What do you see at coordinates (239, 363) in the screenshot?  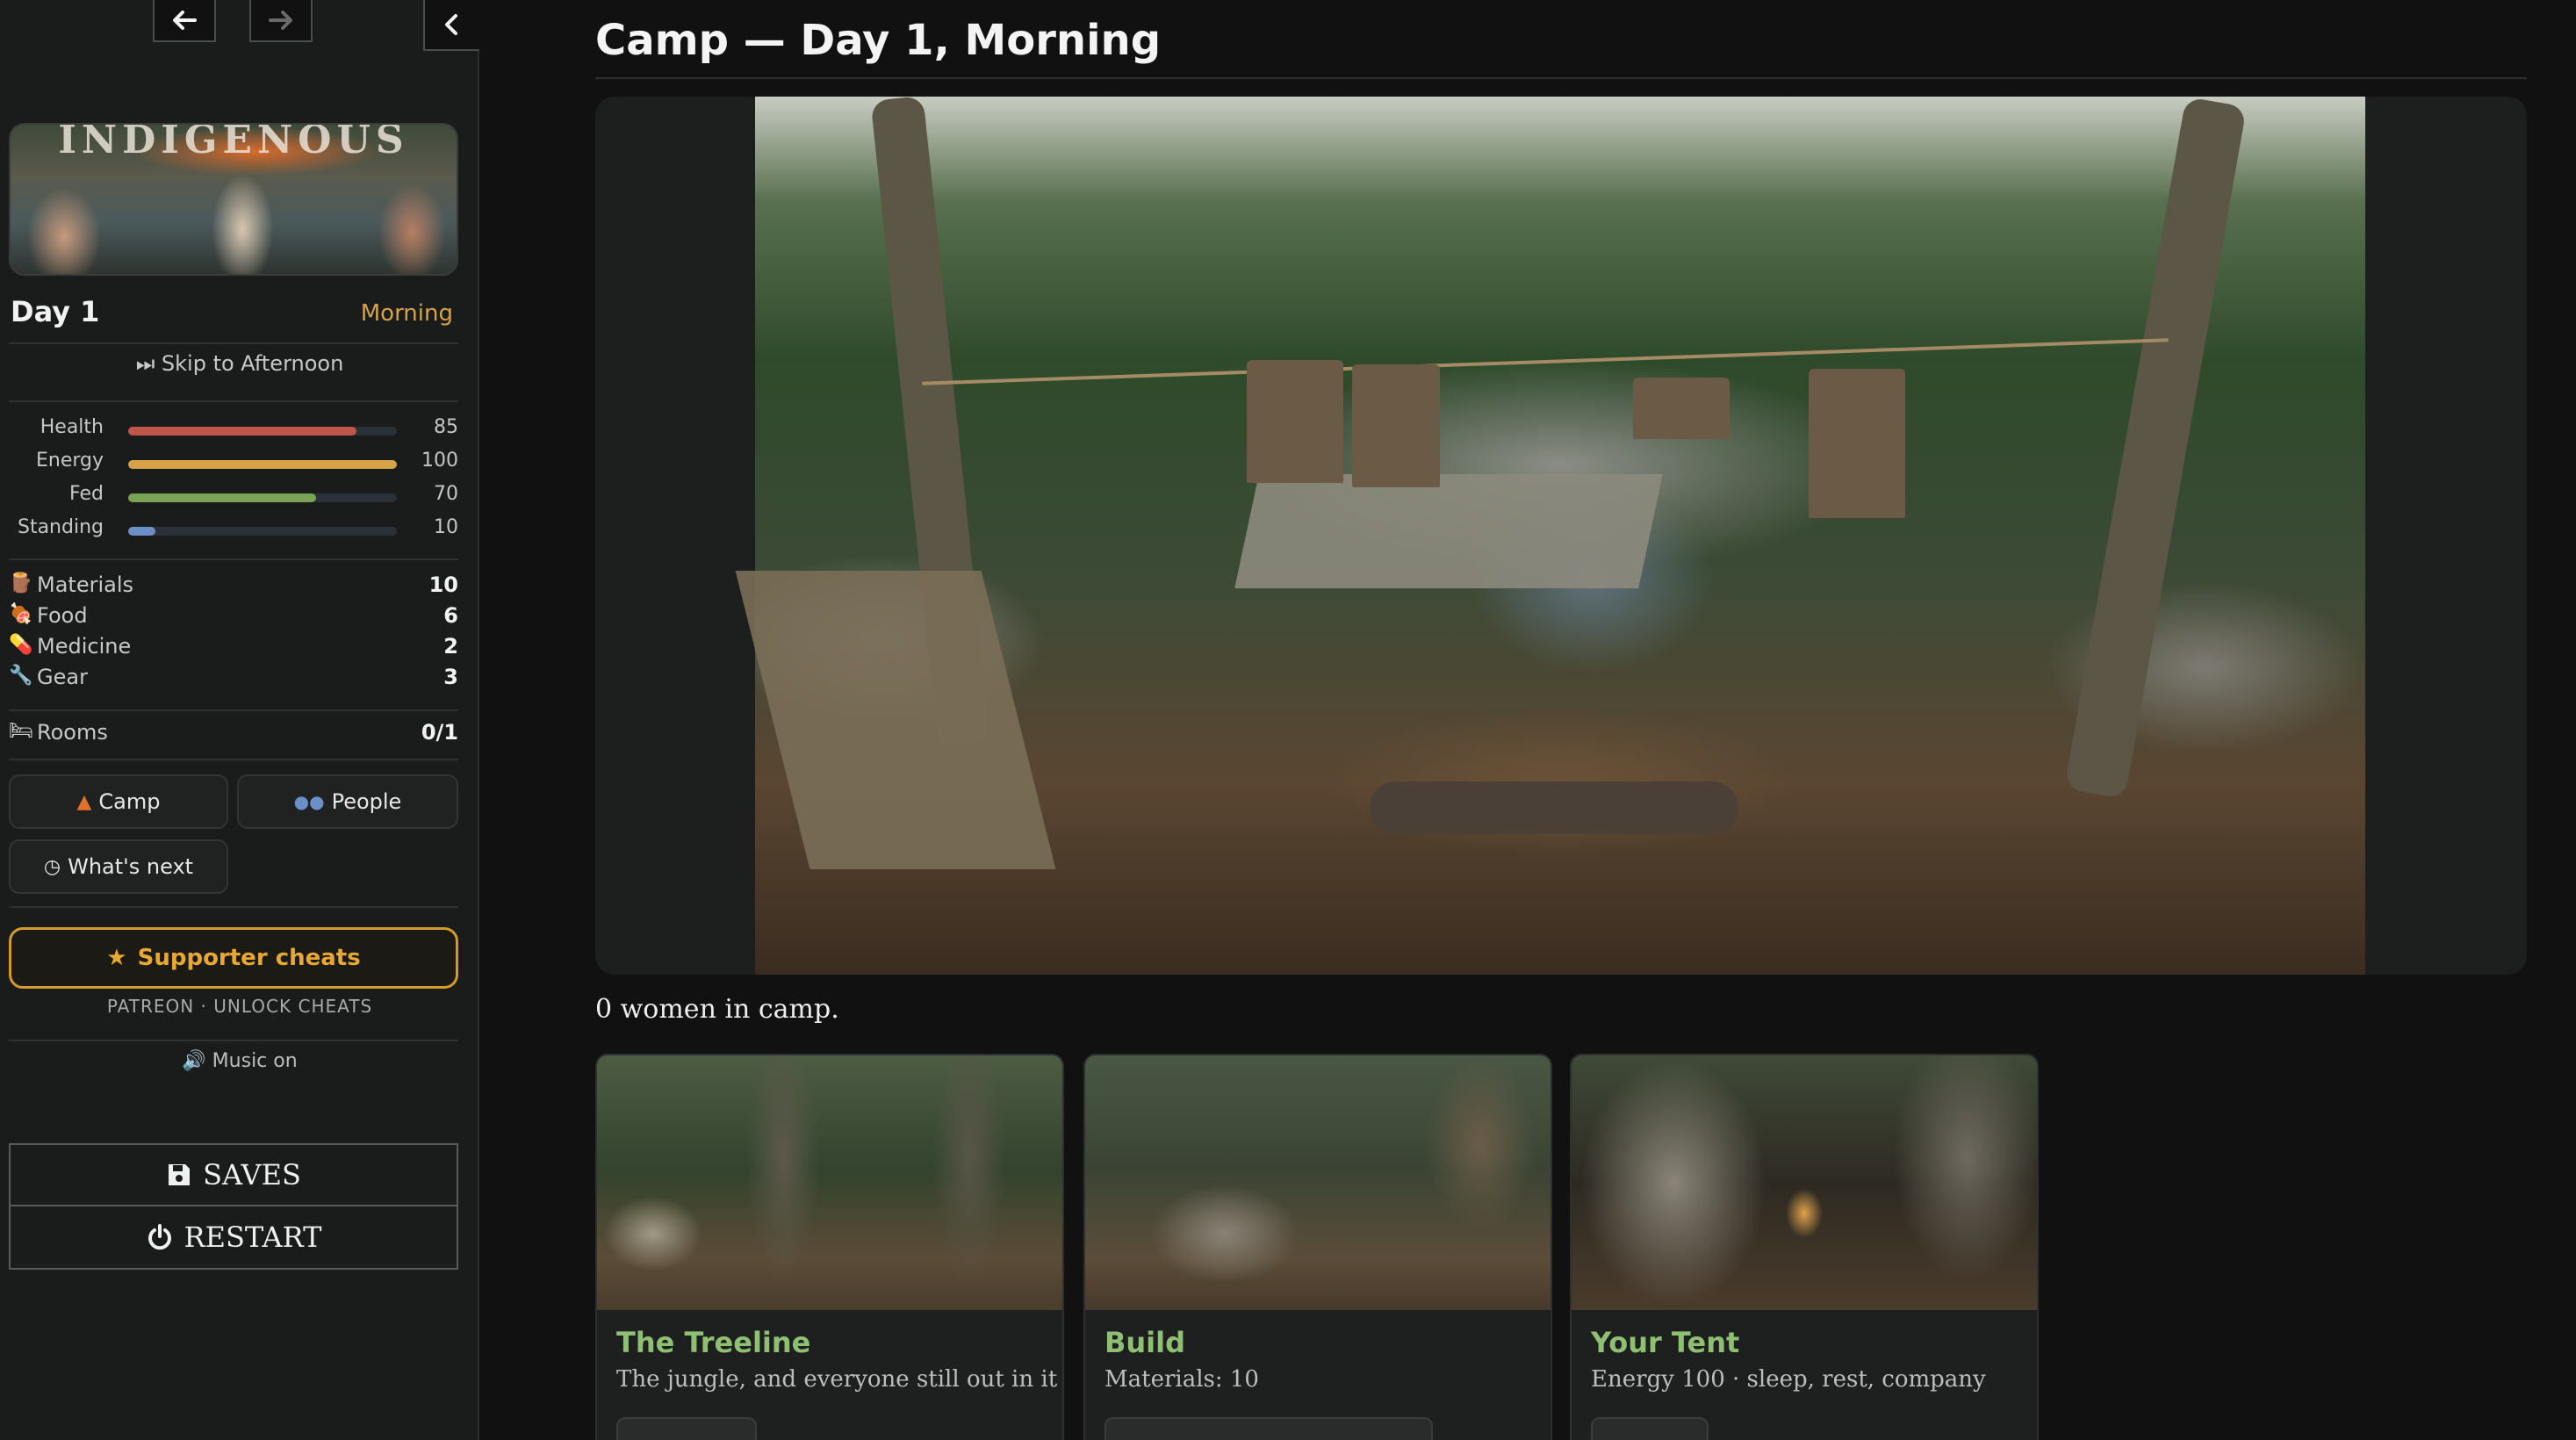 I see `skip-time-link: ⏭ Skip to Afternoon` at bounding box center [239, 363].